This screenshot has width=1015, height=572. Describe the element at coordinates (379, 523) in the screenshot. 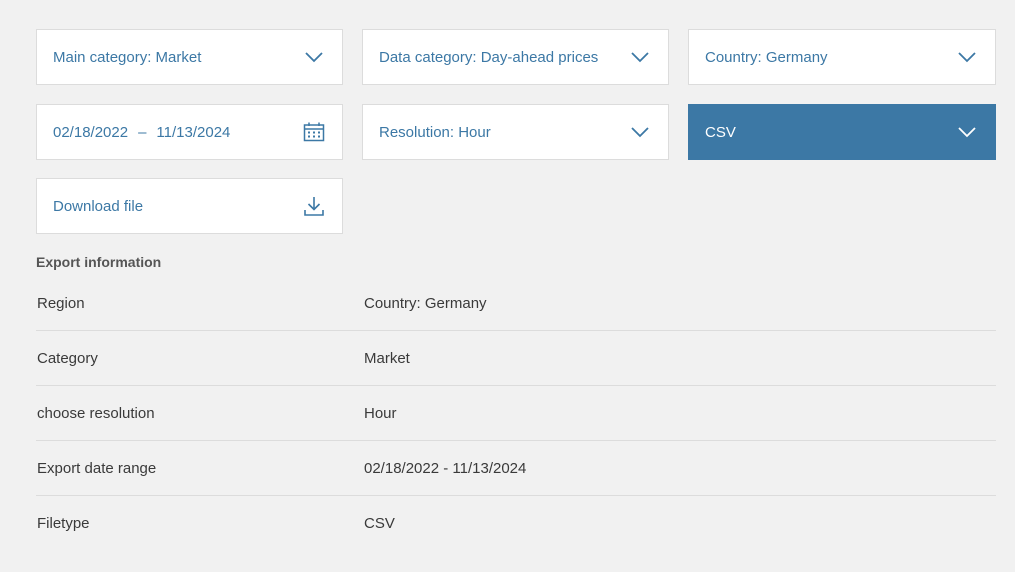

I see `info-value: CSV` at that location.